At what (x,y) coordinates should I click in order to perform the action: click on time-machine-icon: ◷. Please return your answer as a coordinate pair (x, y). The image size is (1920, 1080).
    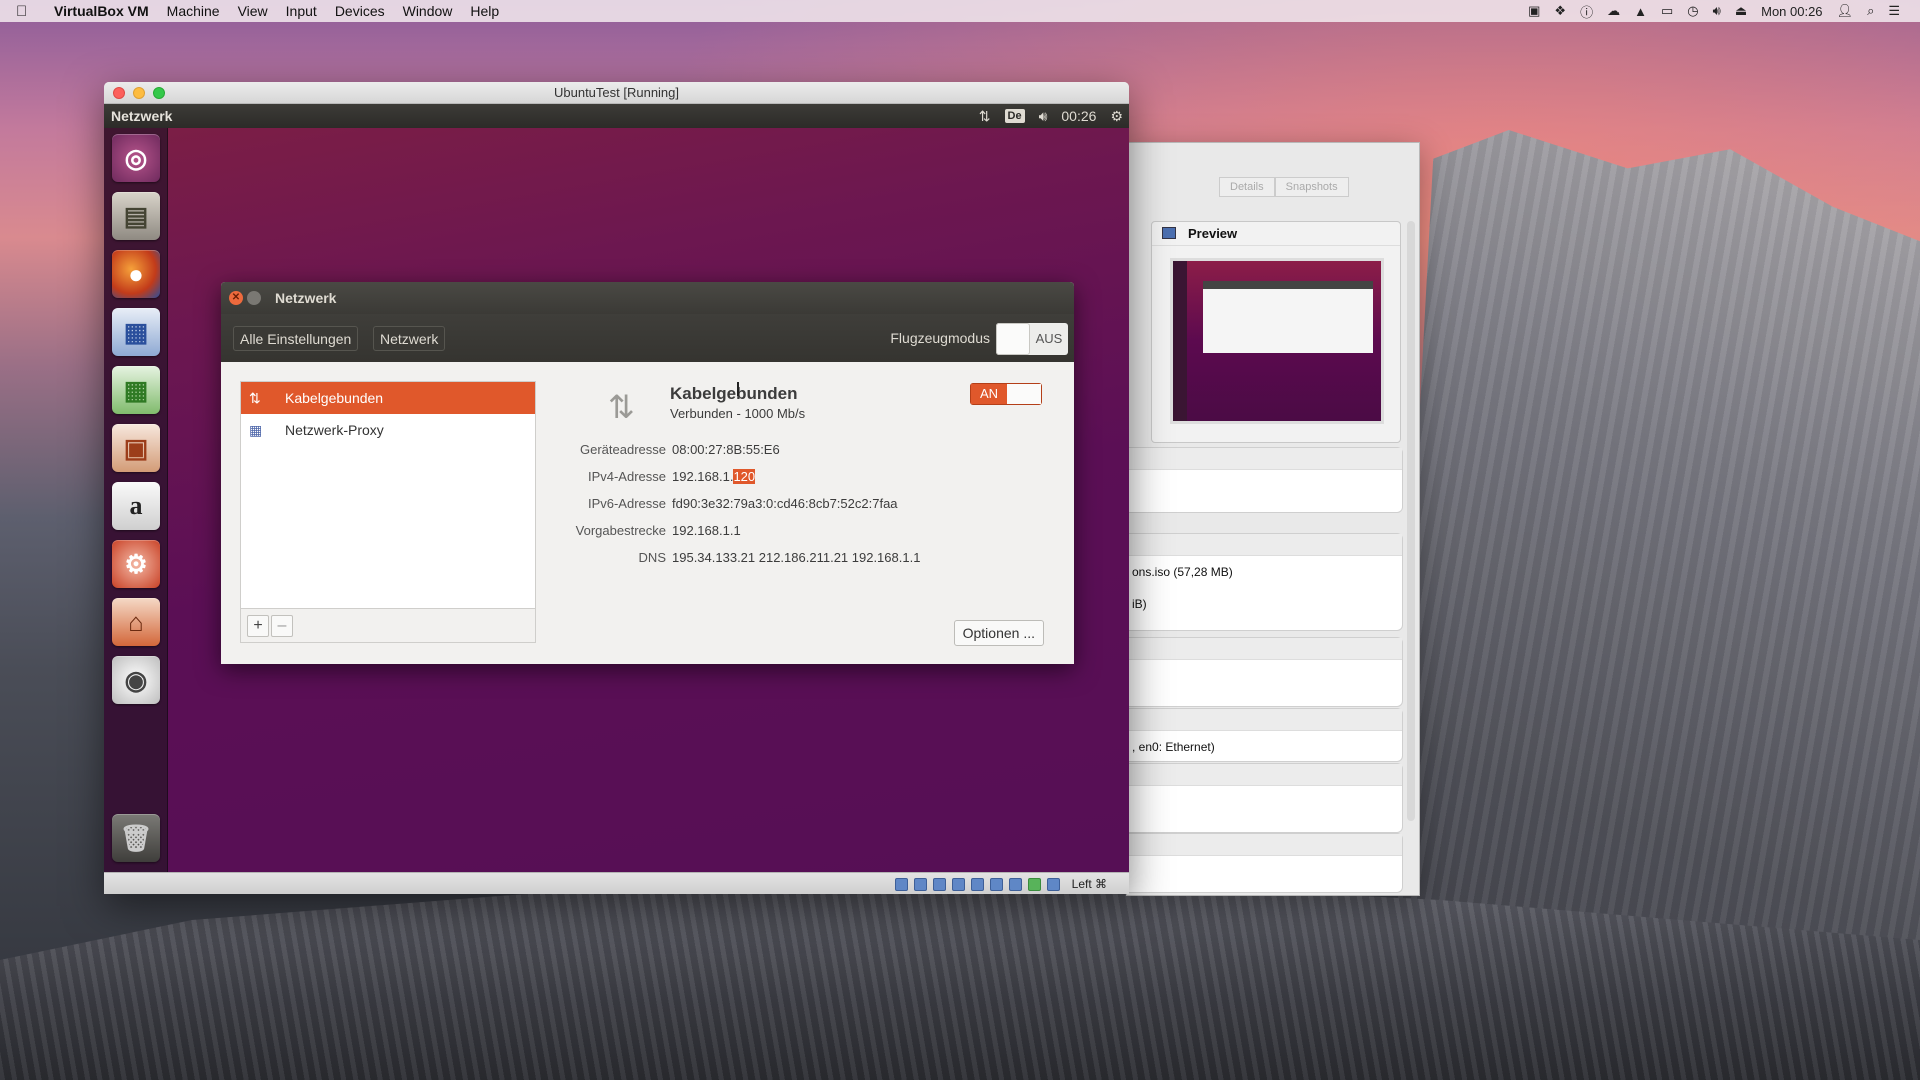
    Looking at the image, I should click on (1692, 11).